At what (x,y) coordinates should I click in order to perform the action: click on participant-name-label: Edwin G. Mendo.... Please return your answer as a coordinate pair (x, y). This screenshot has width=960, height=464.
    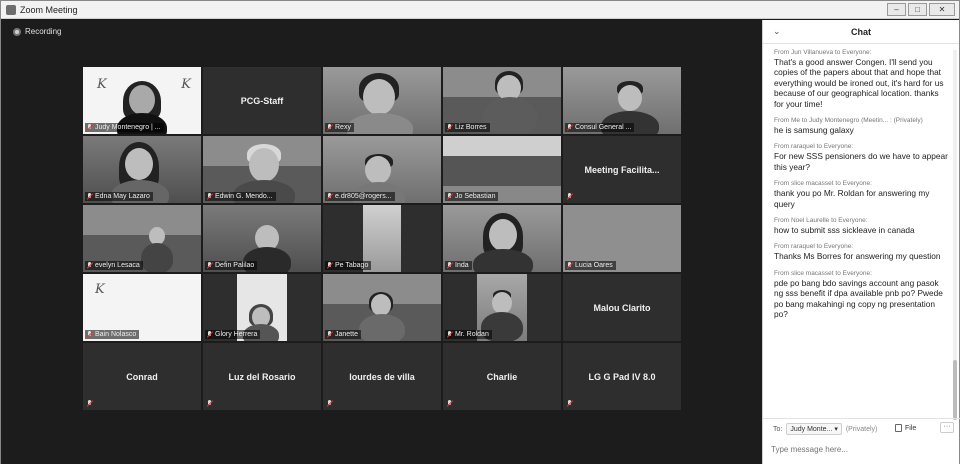
    Looking at the image, I should click on (240, 196).